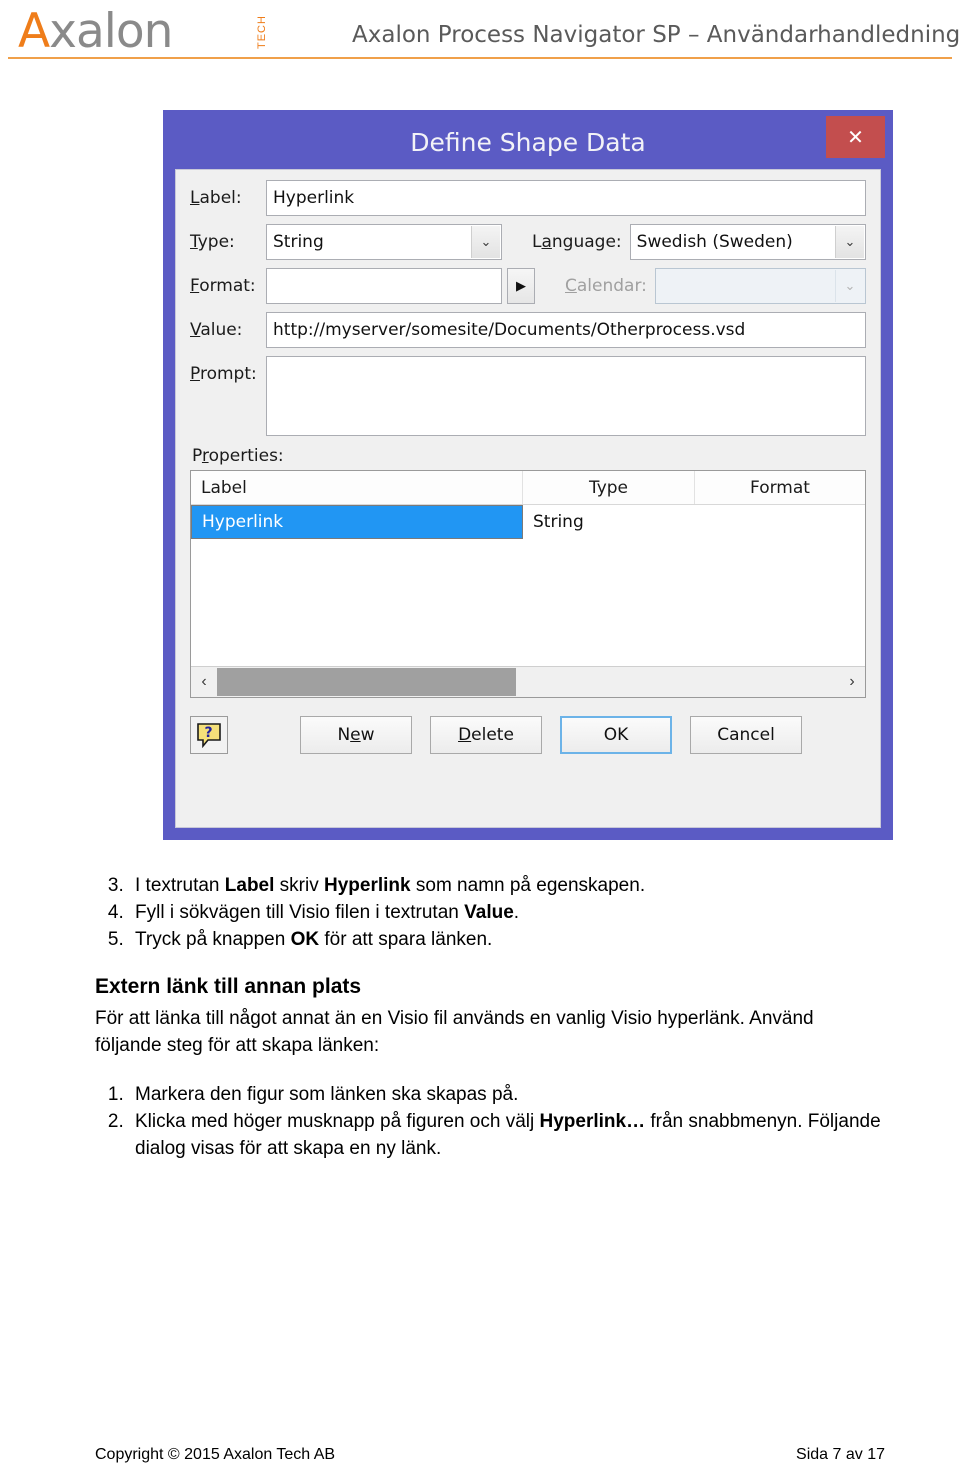 The height and width of the screenshot is (1482, 960). What do you see at coordinates (111, 31) in the screenshot?
I see `logo-letters-rest: xalon` at bounding box center [111, 31].